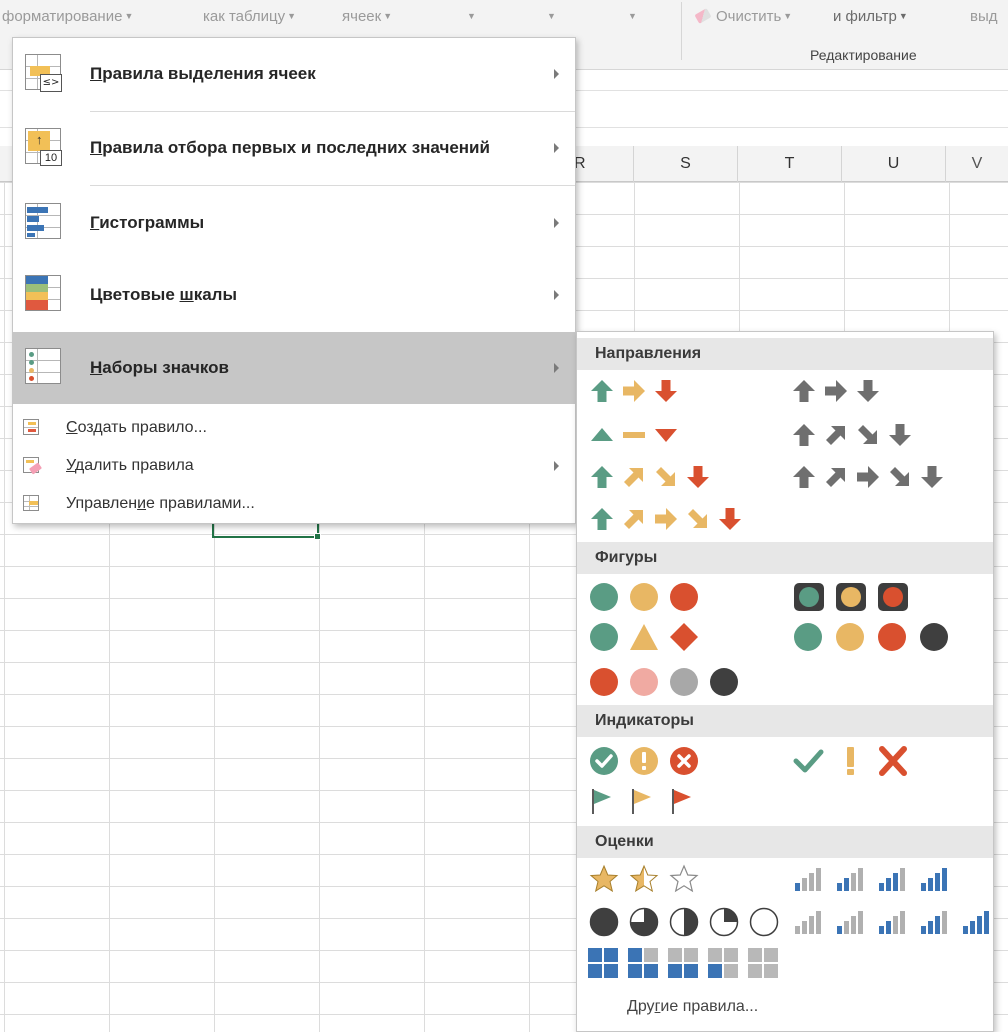 Image resolution: width=1008 pixels, height=1032 pixels. Describe the element at coordinates (43, 221) in the screenshot. I see `data-bars-icon` at that location.